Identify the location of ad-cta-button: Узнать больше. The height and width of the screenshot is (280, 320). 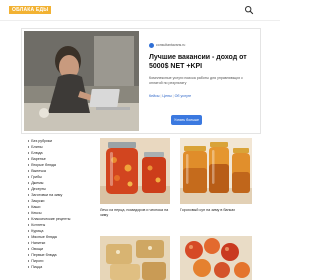
(186, 120).